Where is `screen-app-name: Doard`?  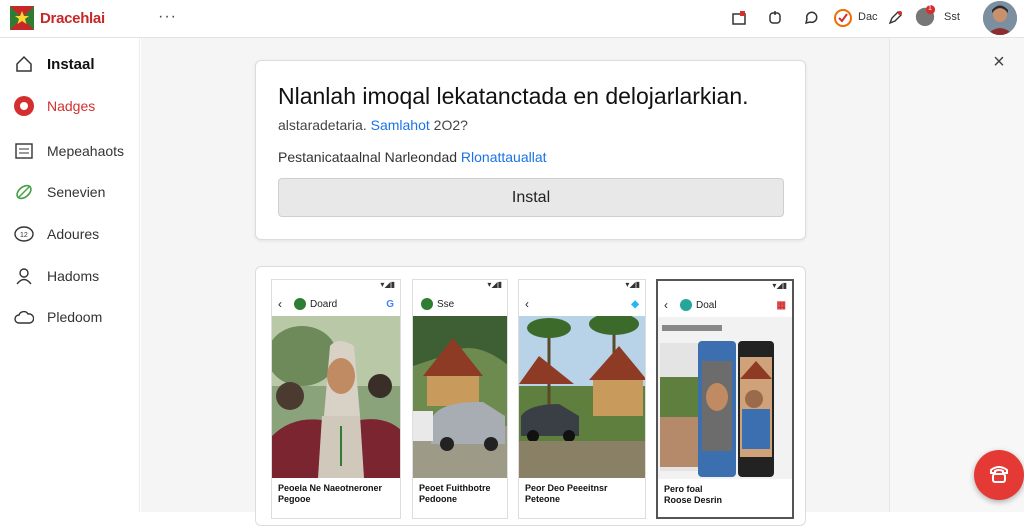 screen-app-name: Doard is located at coordinates (324, 304).